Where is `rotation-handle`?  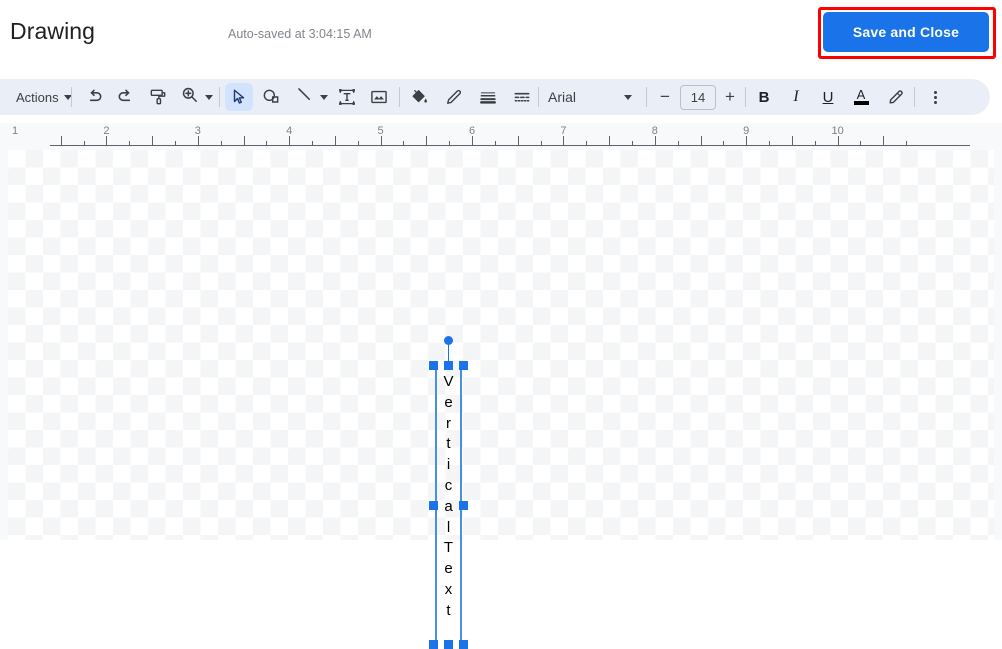 rotation-handle is located at coordinates (448, 340).